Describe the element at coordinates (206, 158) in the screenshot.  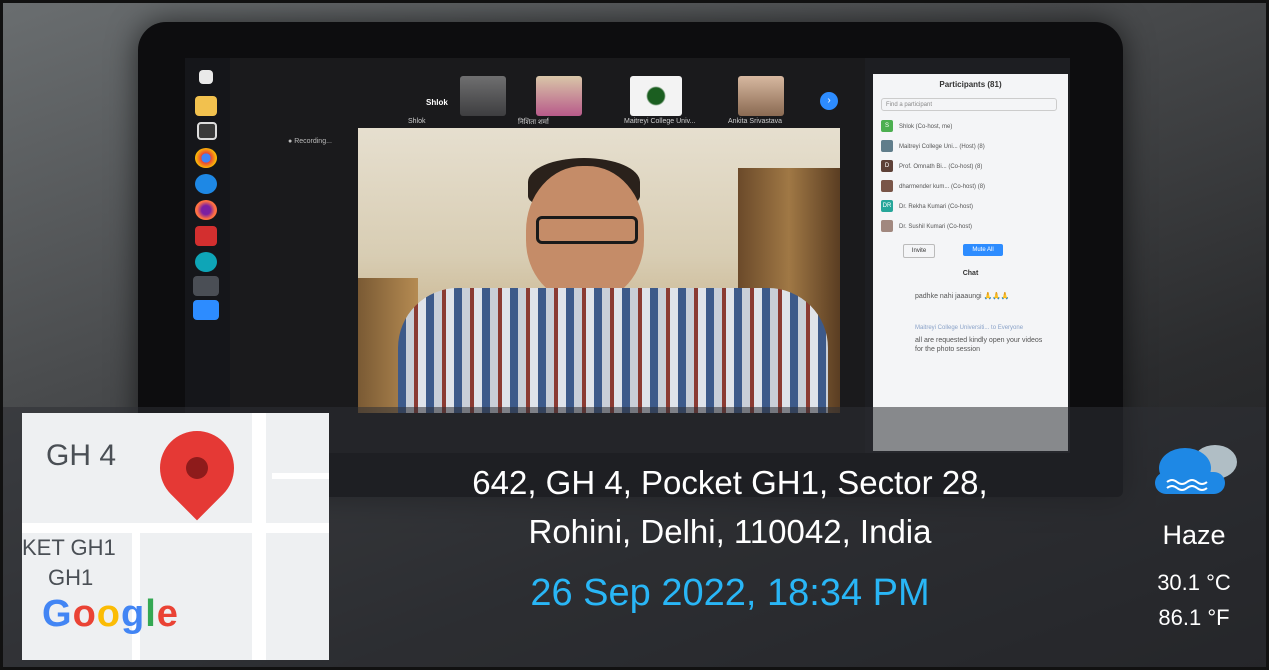
I see `chrome-icon` at that location.